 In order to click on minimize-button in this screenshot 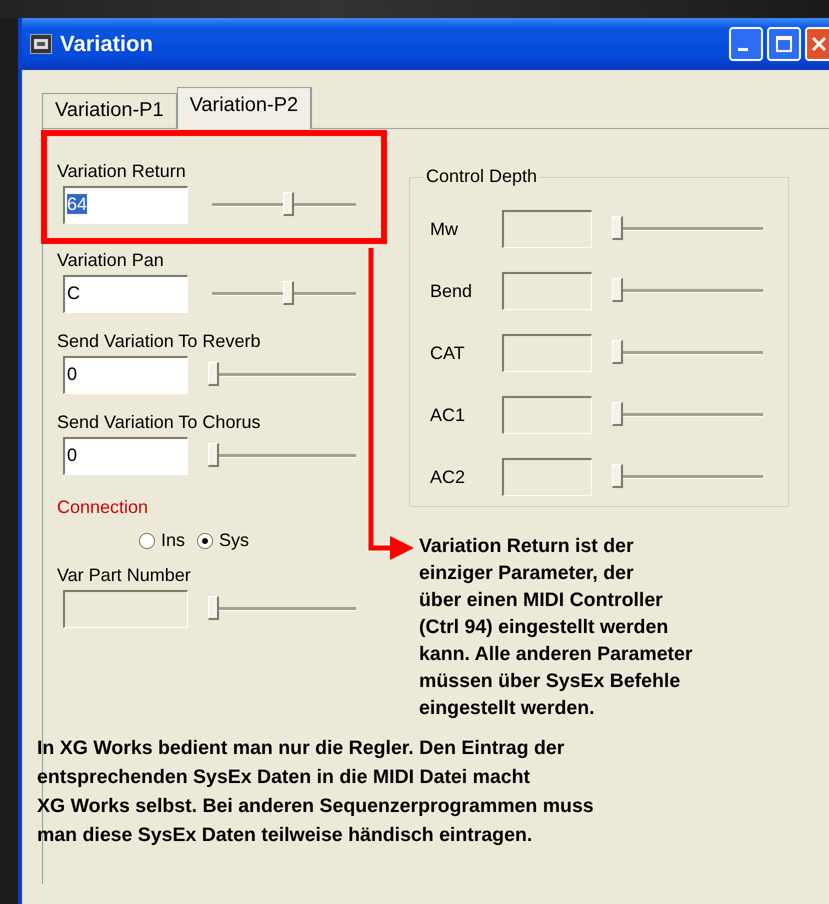, I will do `click(746, 44)`.